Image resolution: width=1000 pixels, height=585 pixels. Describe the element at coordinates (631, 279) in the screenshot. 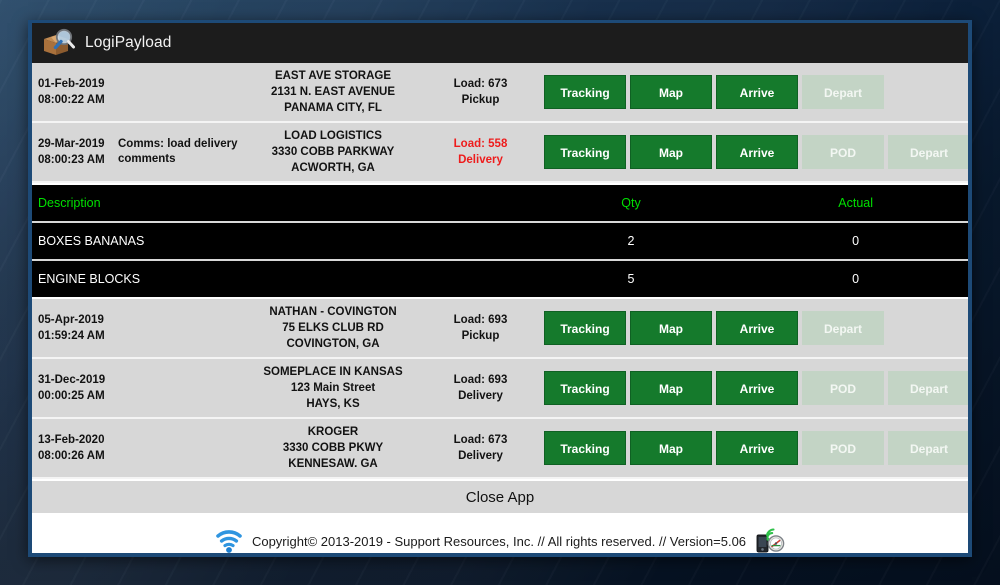

I see `item-qty: 5` at that location.